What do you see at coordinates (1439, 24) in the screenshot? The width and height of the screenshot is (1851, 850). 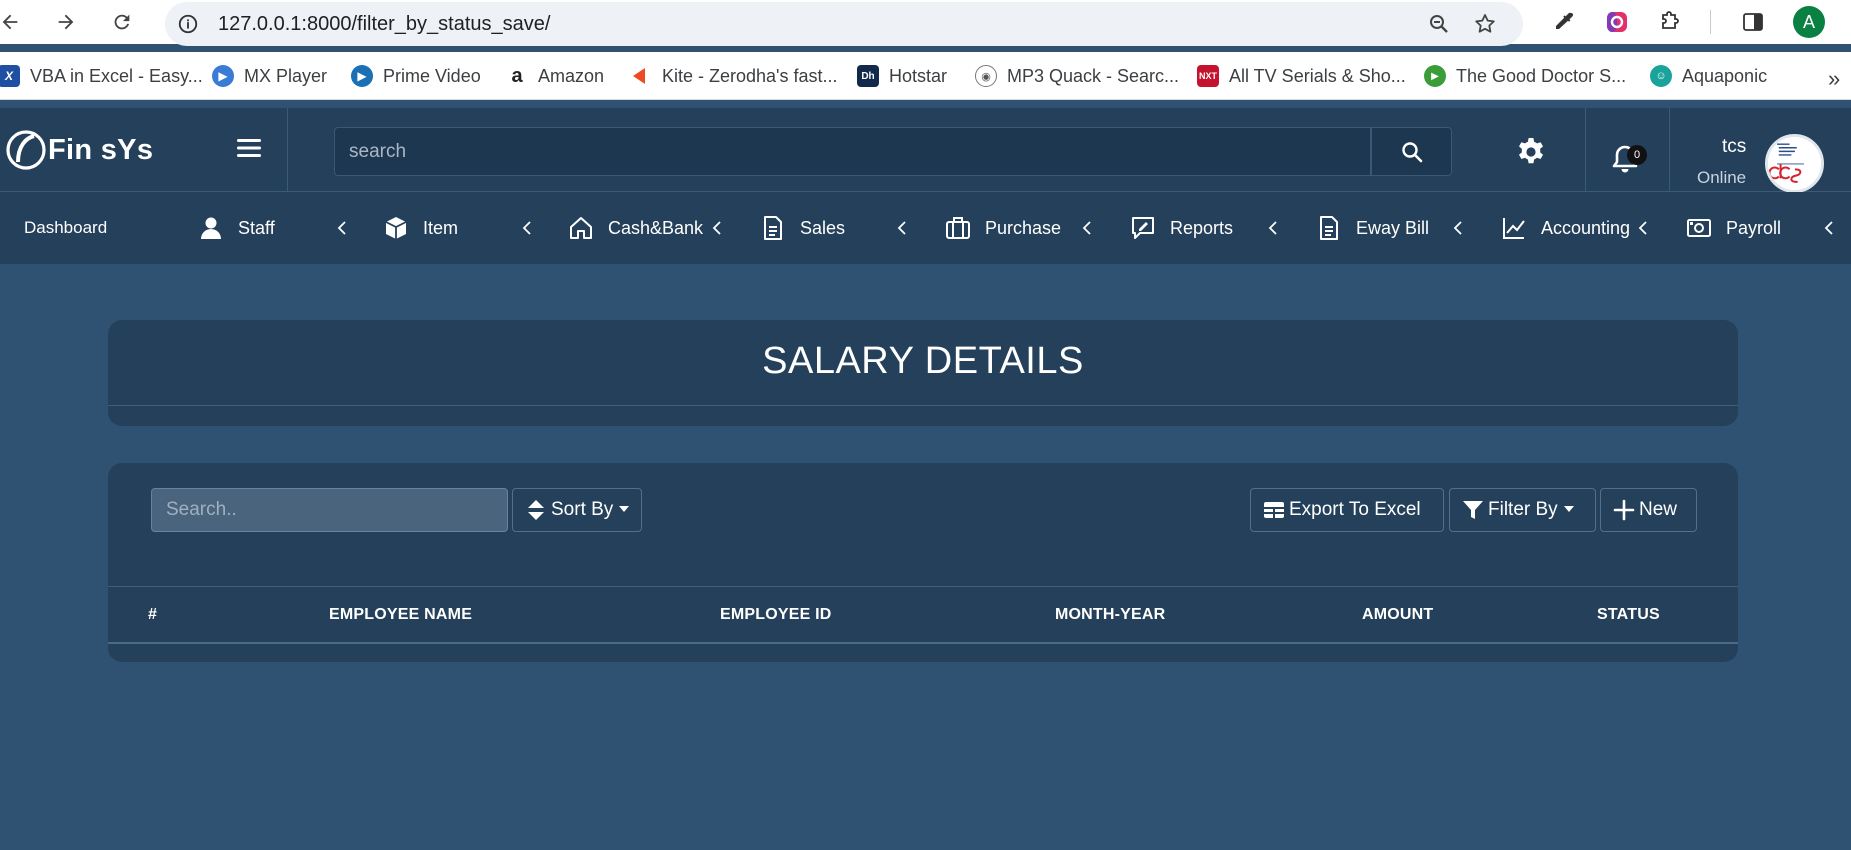 I see `zoom-icon` at bounding box center [1439, 24].